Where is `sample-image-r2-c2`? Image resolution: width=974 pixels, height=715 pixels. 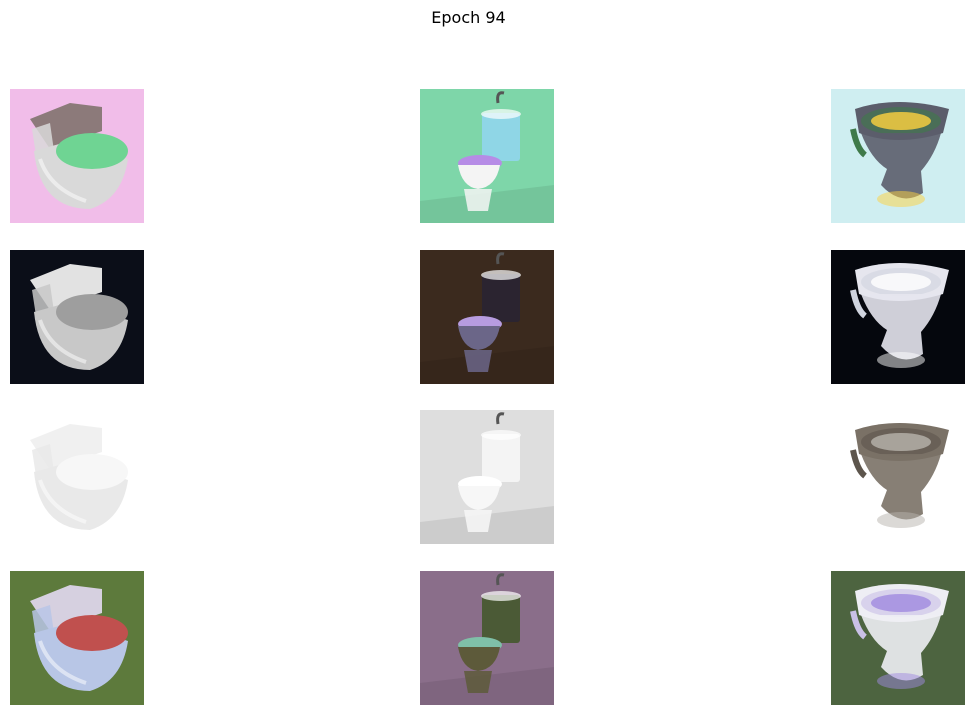 sample-image-r2-c2 is located at coordinates (898, 477).